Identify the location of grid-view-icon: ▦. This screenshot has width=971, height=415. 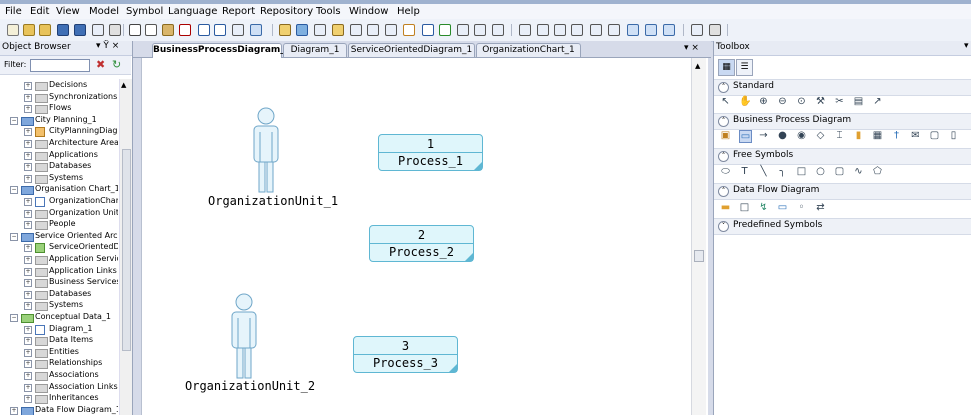
(726, 67).